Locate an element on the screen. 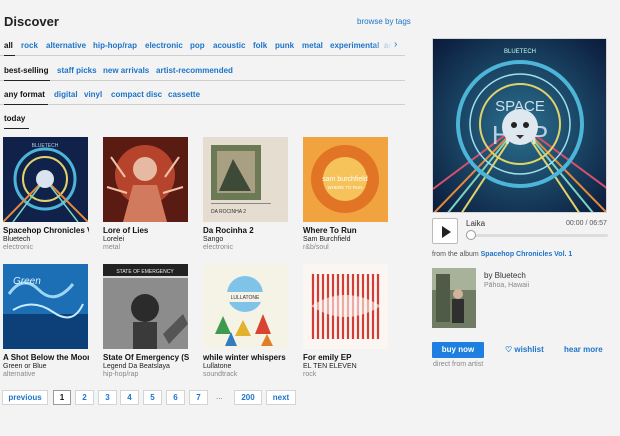  page-button: 4 is located at coordinates (129, 397).